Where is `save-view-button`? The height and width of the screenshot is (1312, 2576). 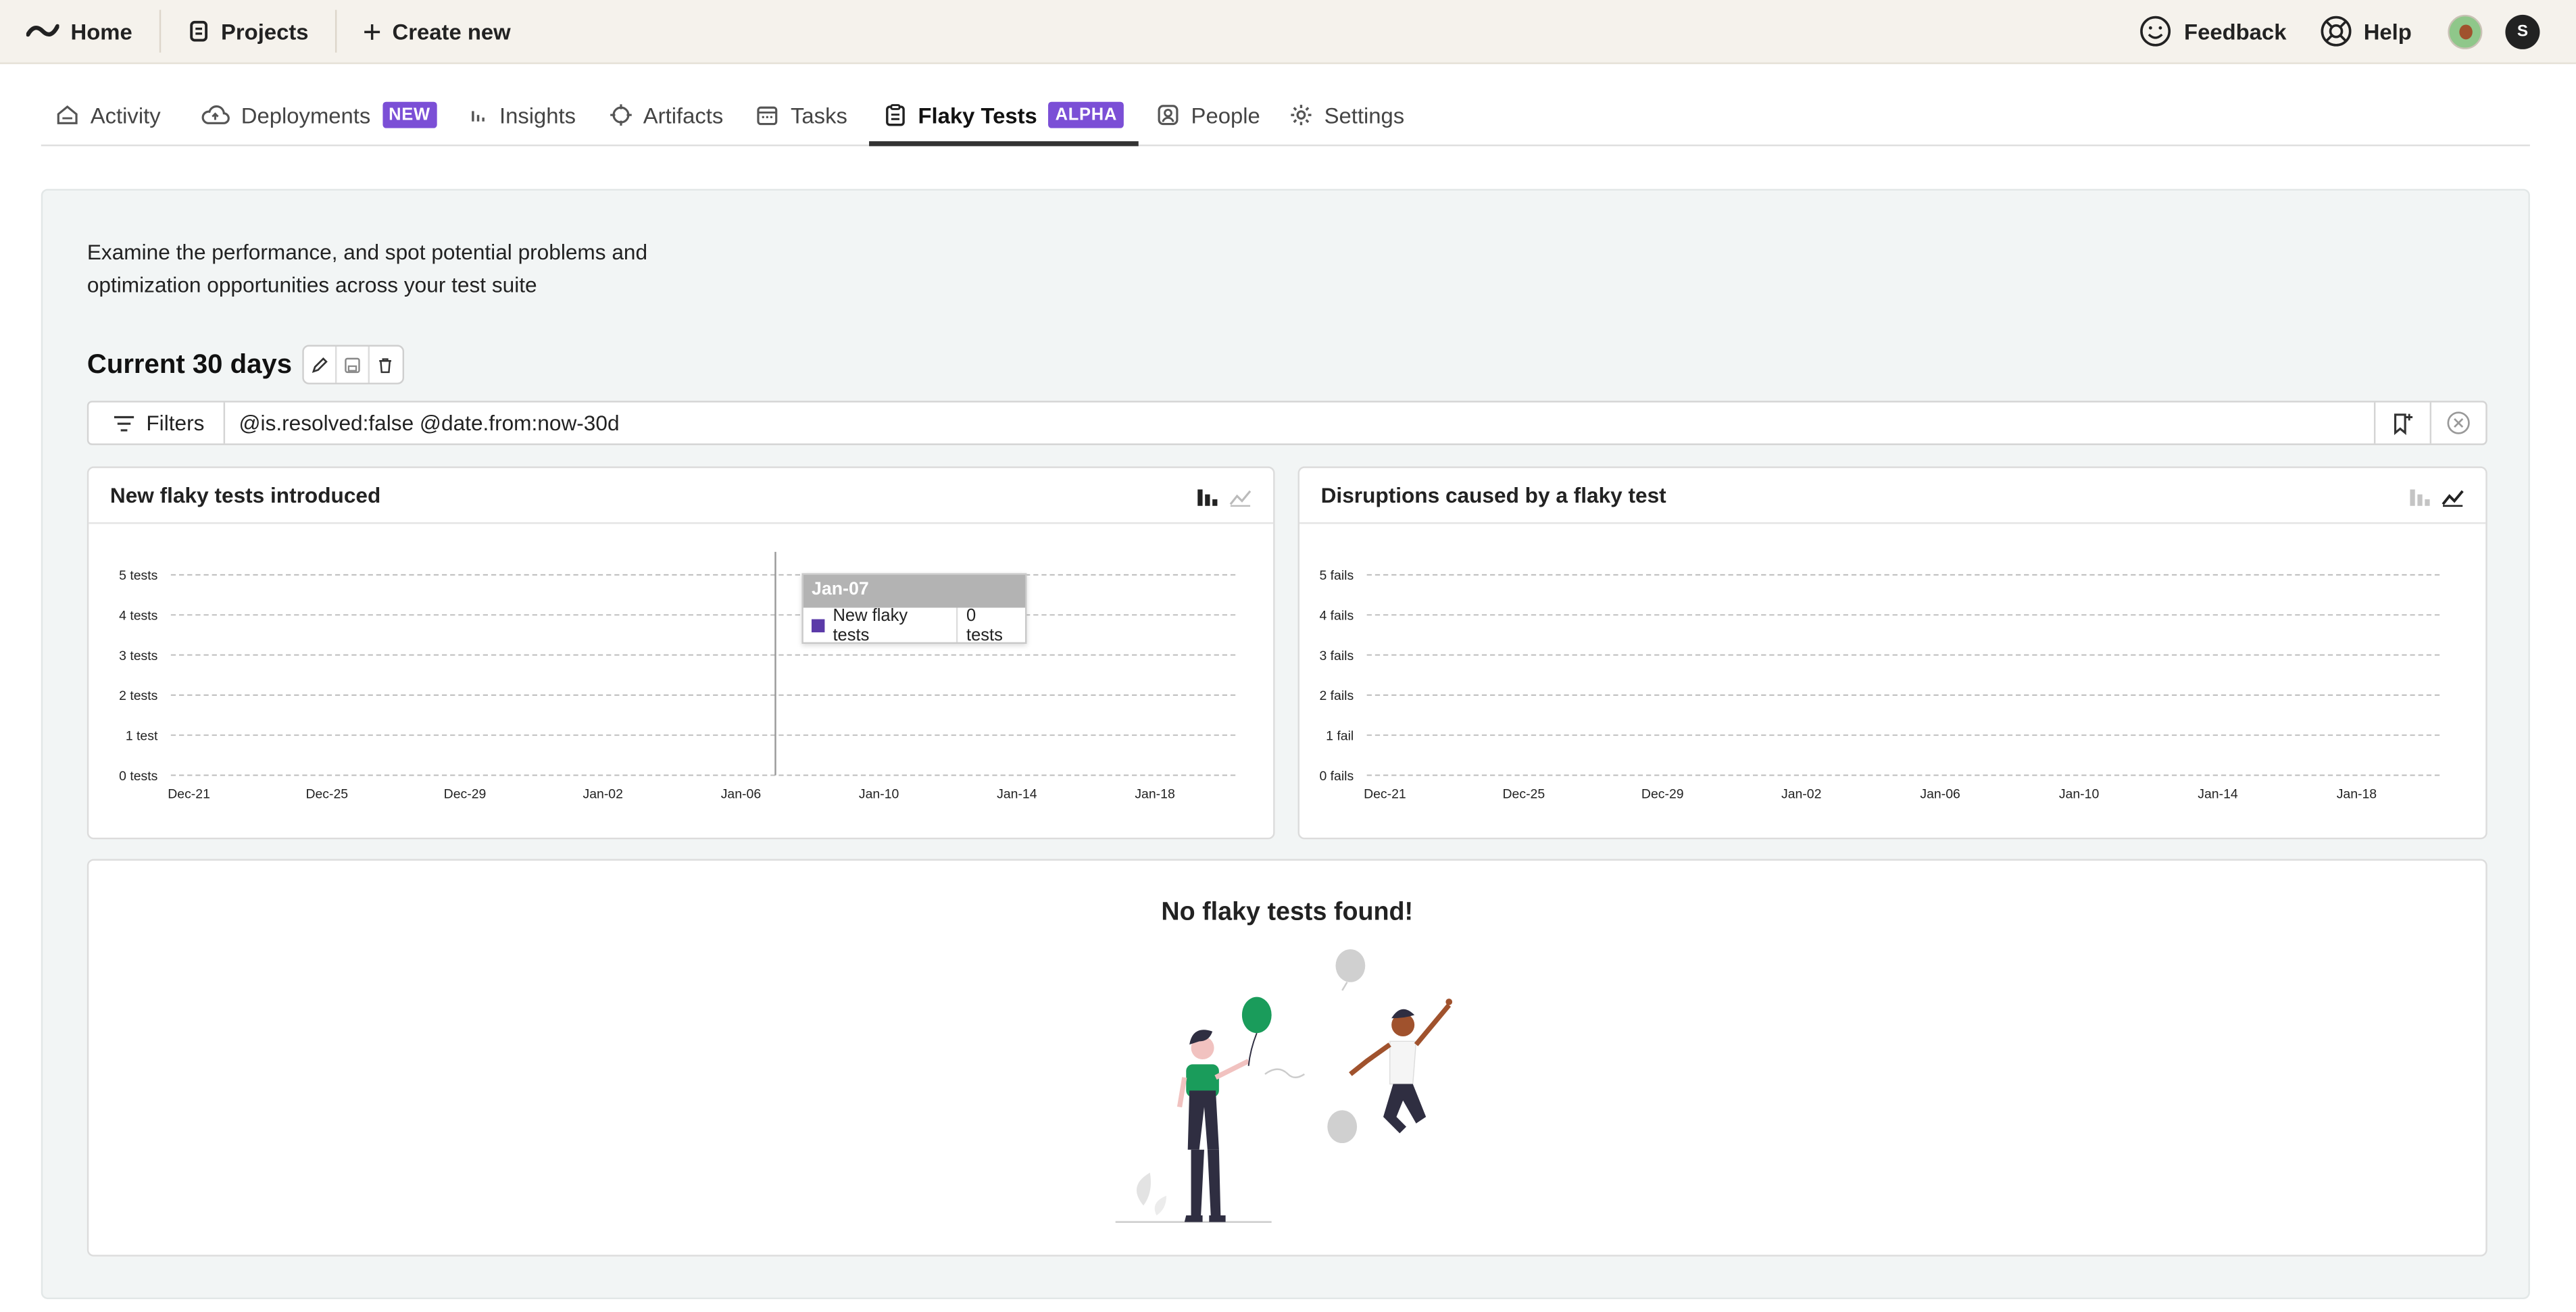 save-view-button is located at coordinates (353, 365).